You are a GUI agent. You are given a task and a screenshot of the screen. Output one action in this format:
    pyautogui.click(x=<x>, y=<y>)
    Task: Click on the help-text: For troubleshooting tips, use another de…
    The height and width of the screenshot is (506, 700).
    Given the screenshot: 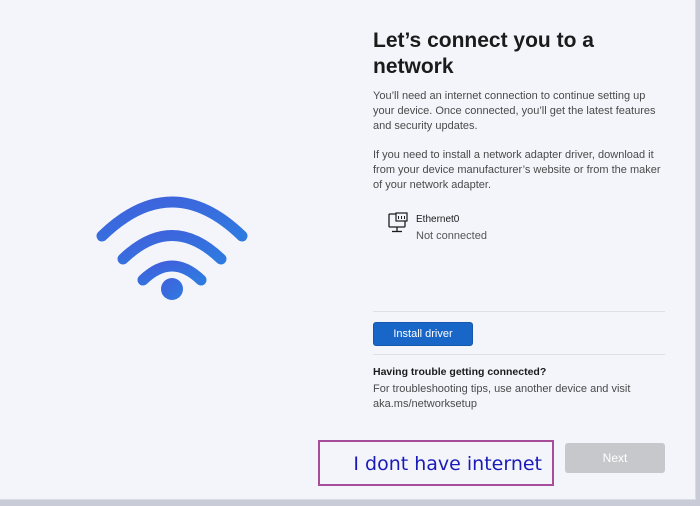 What is the action you would take?
    pyautogui.click(x=502, y=396)
    